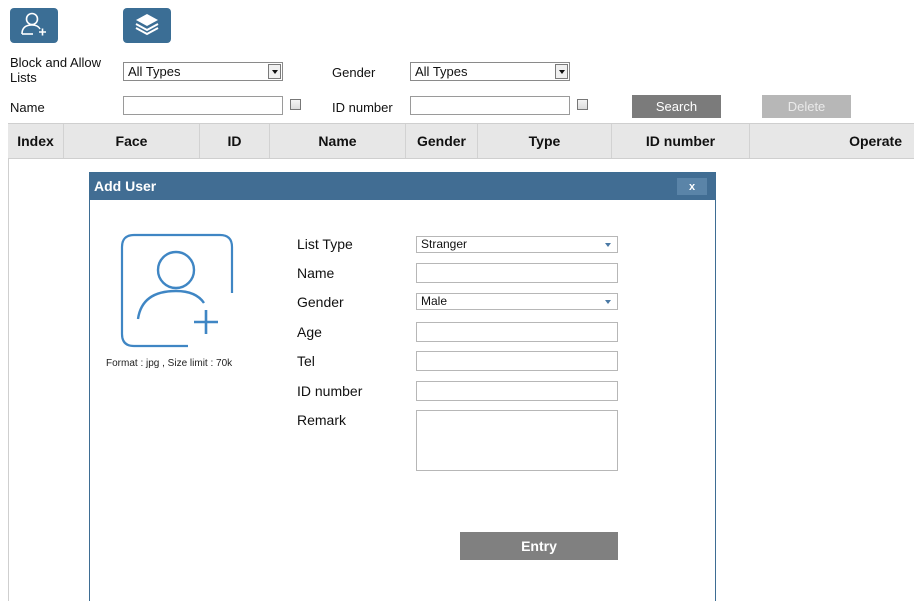 The width and height of the screenshot is (914, 601). I want to click on age-label: Age, so click(309, 332).